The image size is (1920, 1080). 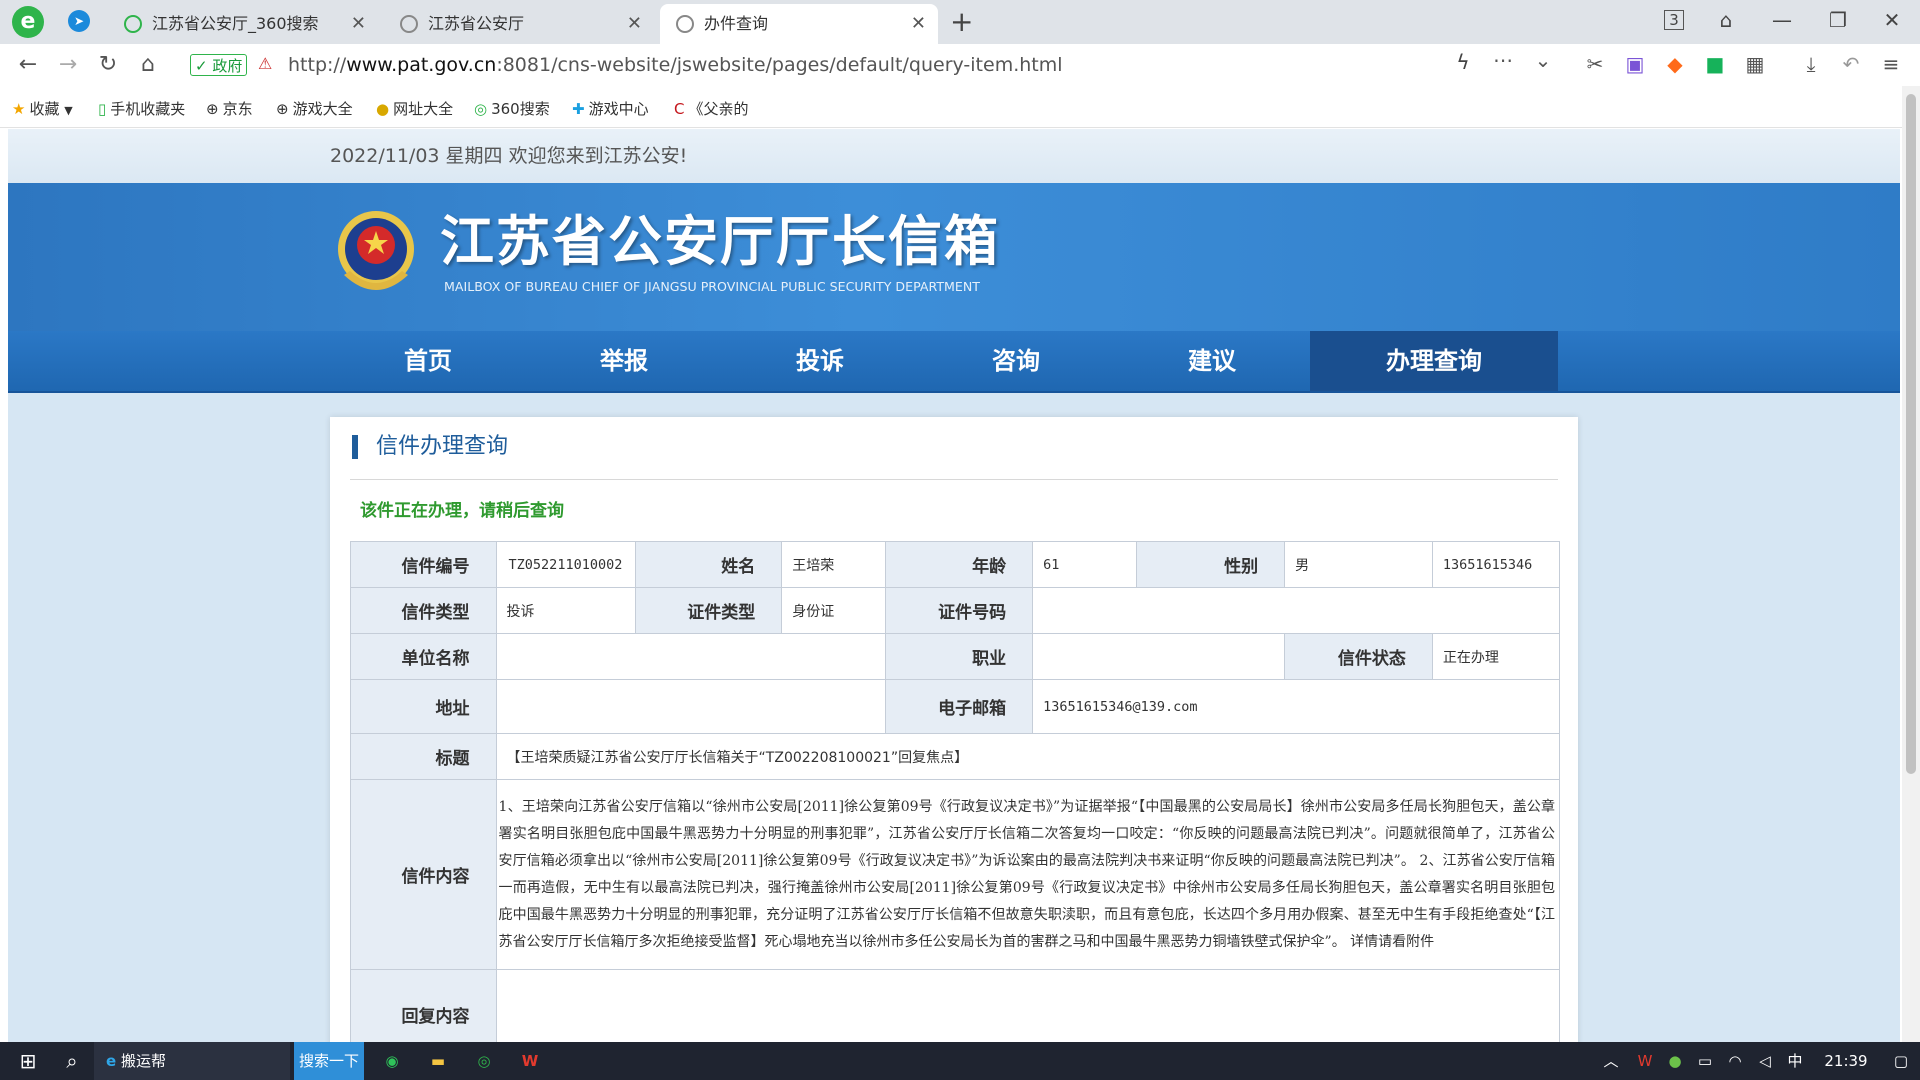 I want to click on tray-expand-icon: ︿, so click(x=1611, y=1061).